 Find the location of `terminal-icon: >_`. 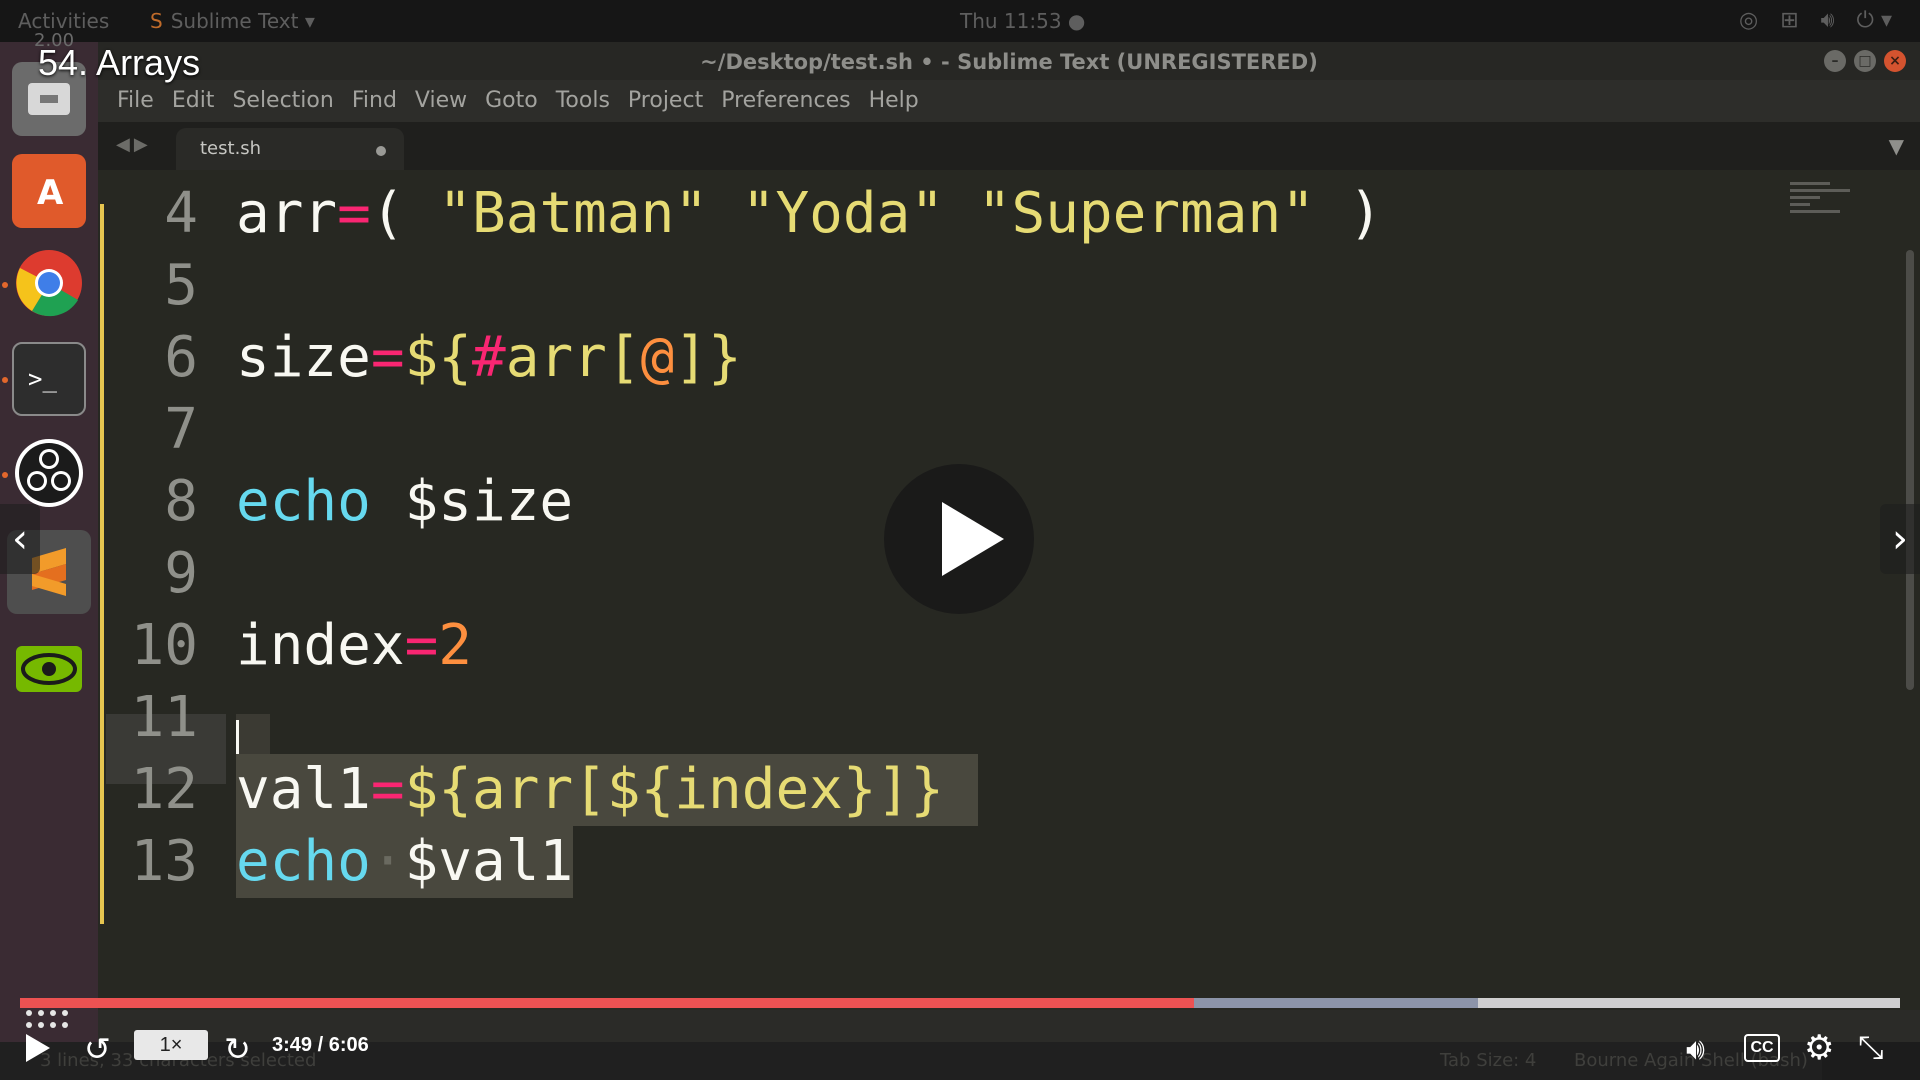

terminal-icon: >_ is located at coordinates (49, 379).